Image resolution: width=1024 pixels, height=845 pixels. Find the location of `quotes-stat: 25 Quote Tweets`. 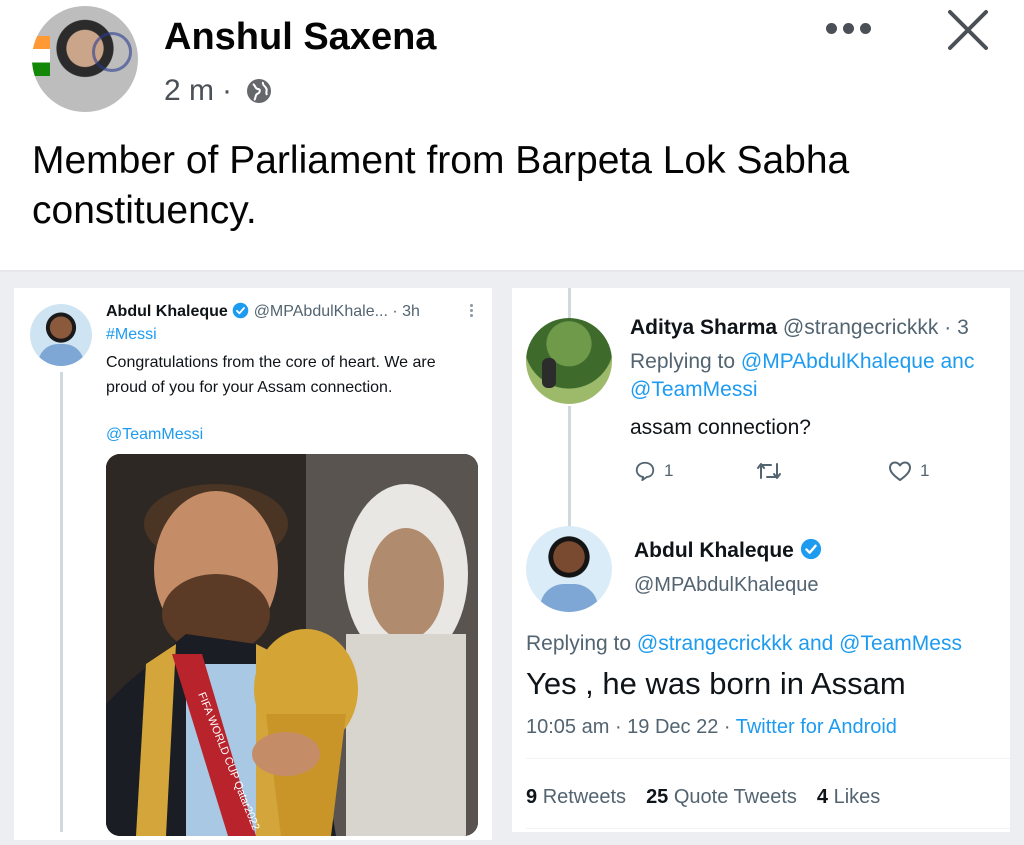

quotes-stat: 25 Quote Tweets is located at coordinates (721, 797).